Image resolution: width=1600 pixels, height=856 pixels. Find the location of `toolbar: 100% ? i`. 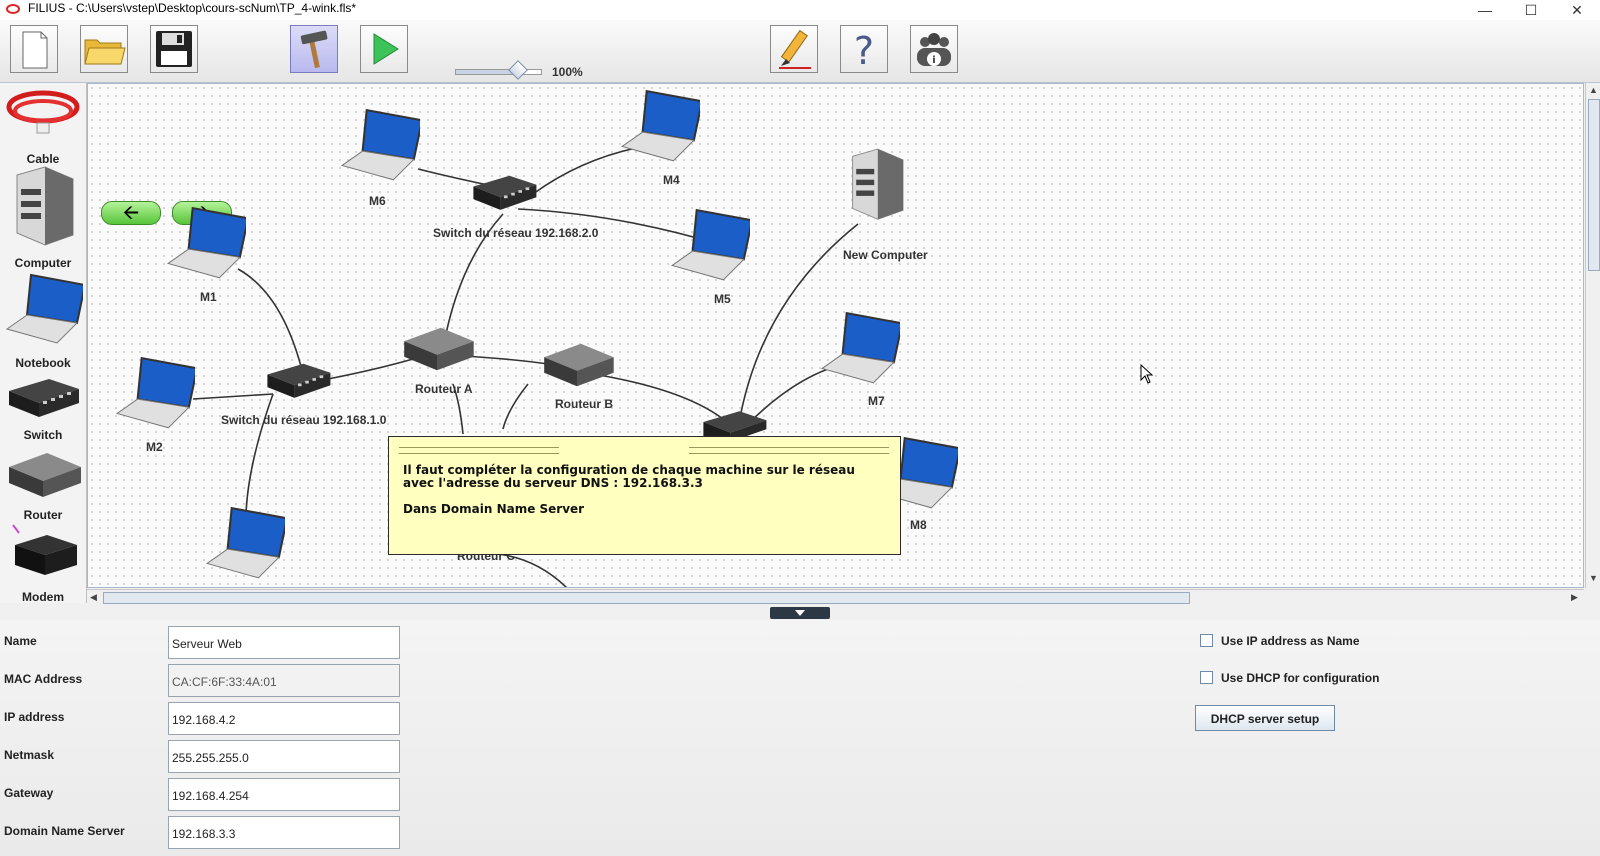

toolbar: 100% ? i is located at coordinates (800, 51).